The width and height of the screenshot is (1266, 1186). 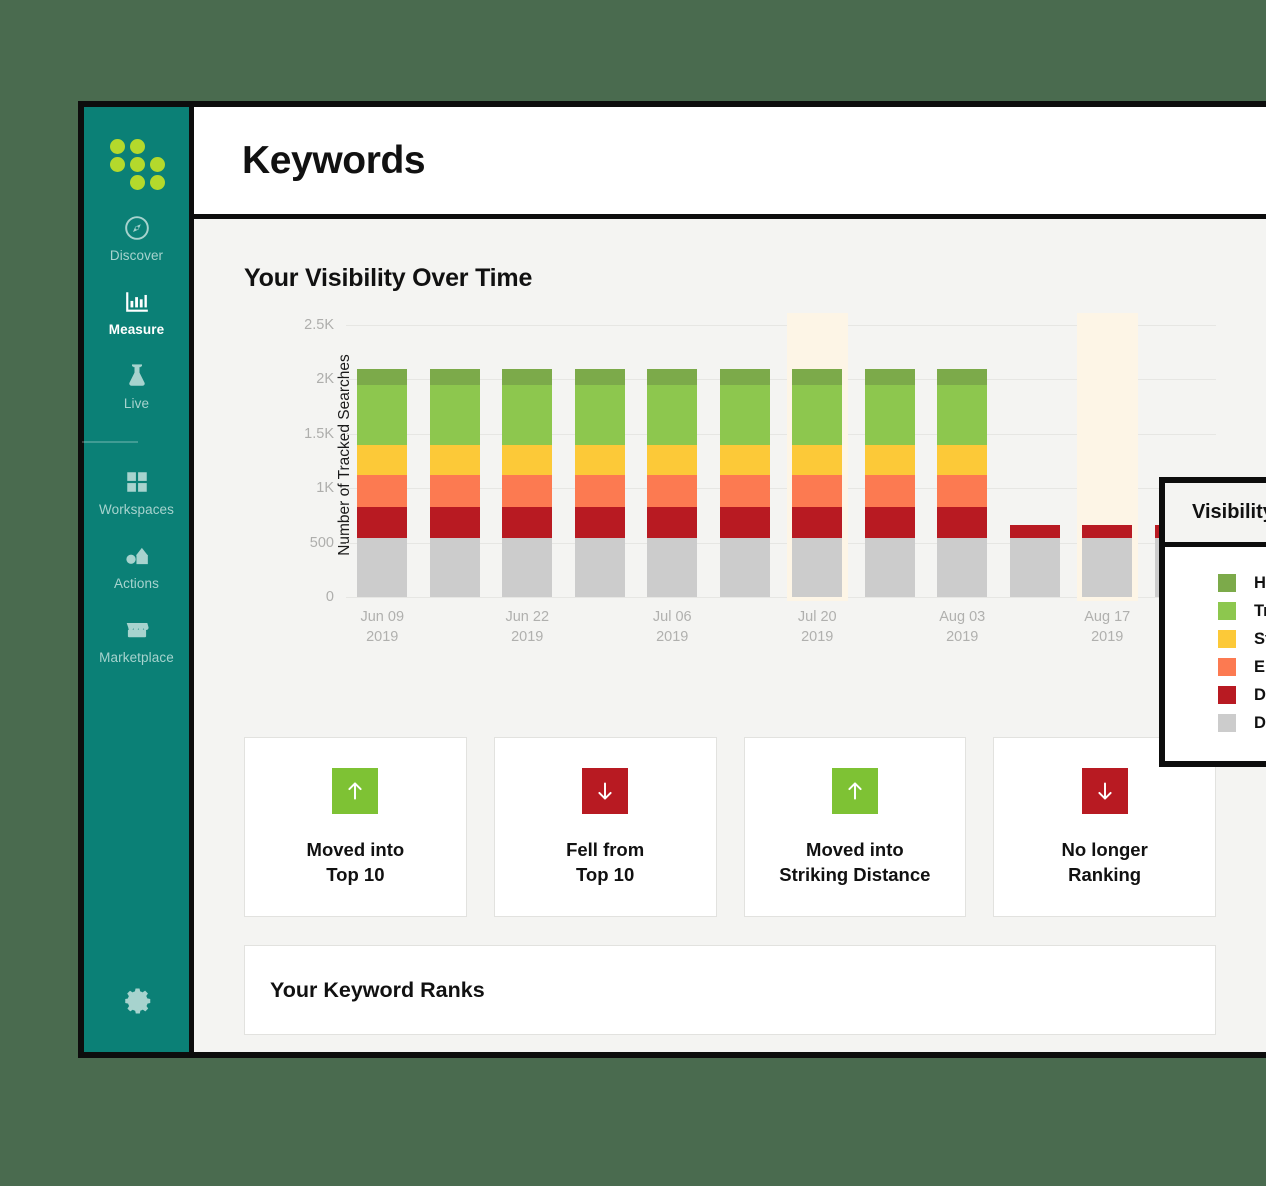 What do you see at coordinates (527, 627) in the screenshot?
I see `x-axis-tick: Jun 22 2019` at bounding box center [527, 627].